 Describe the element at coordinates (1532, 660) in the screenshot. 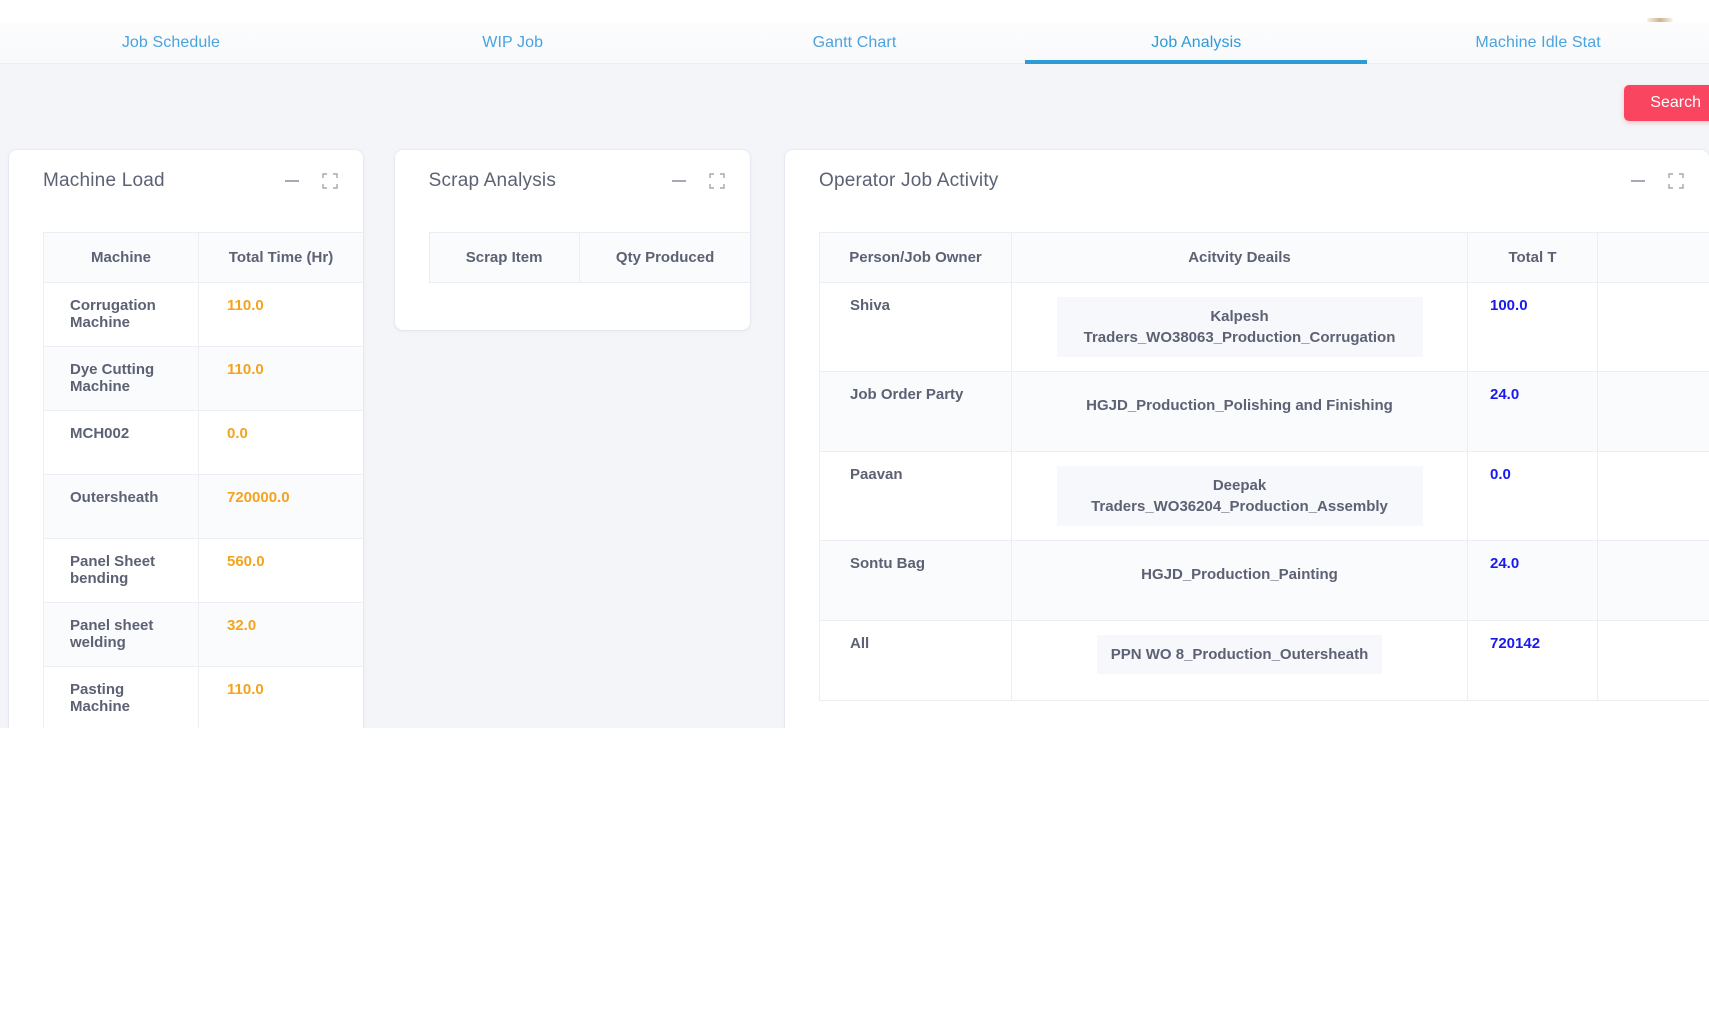

I see `total-time-cell: 720142` at that location.